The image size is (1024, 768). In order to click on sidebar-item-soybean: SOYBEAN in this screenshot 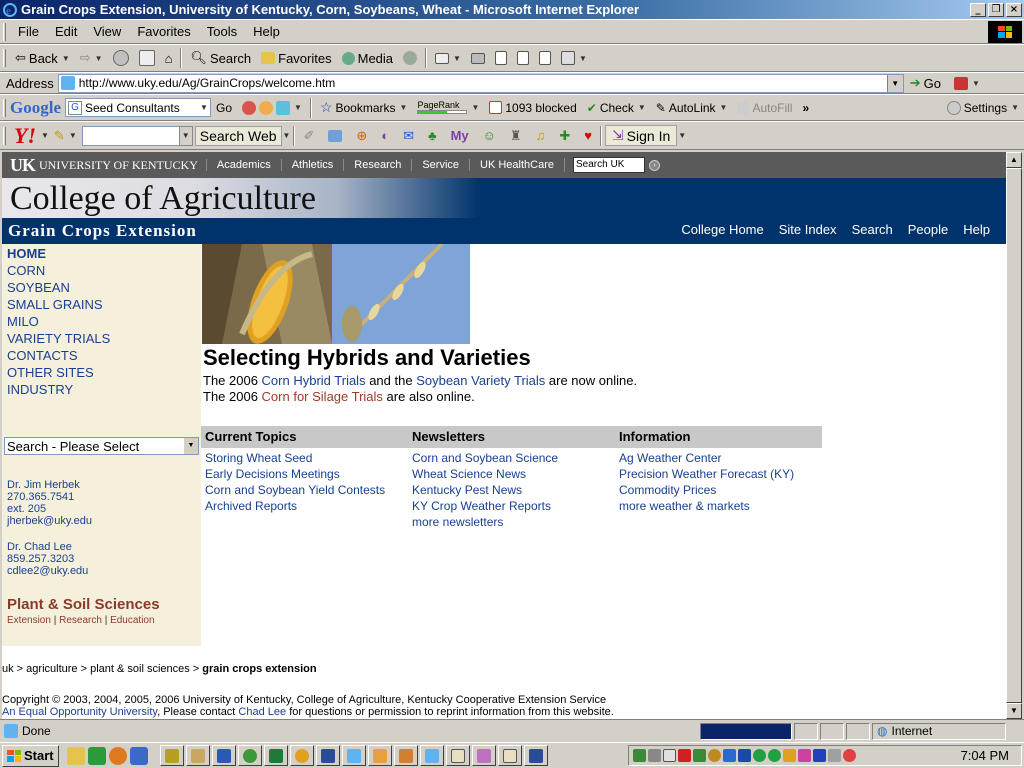, I will do `click(104, 287)`.